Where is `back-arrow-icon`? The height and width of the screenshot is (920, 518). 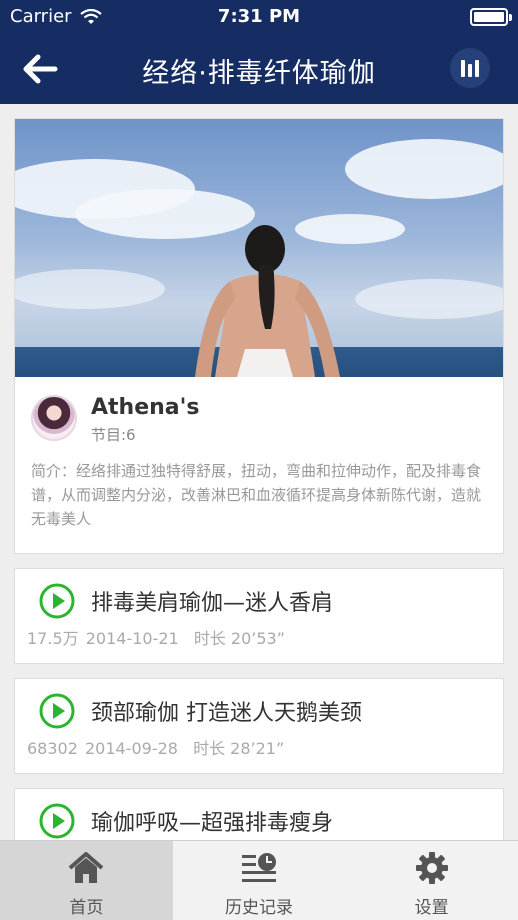
back-arrow-icon is located at coordinates (40, 69).